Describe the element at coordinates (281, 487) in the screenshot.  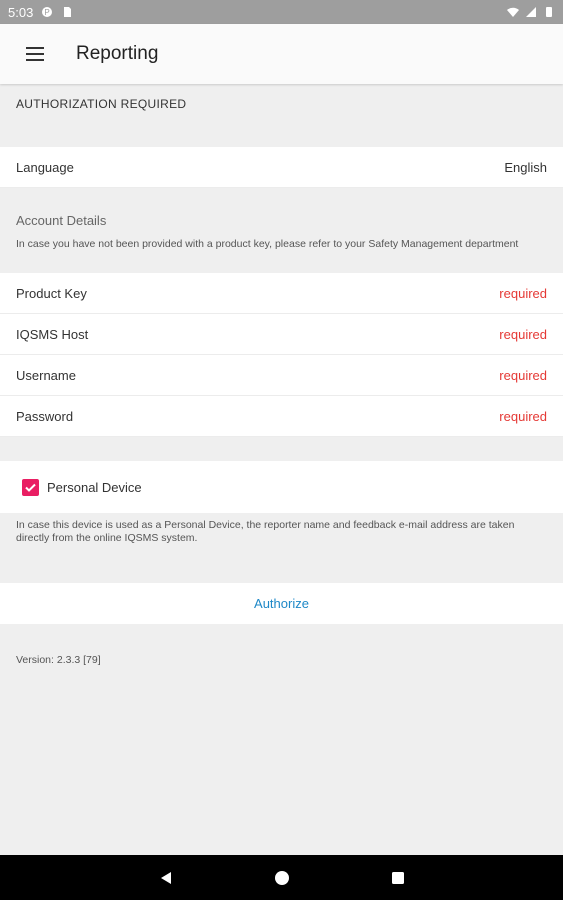
I see `personal-device-row: Personal Device` at that location.